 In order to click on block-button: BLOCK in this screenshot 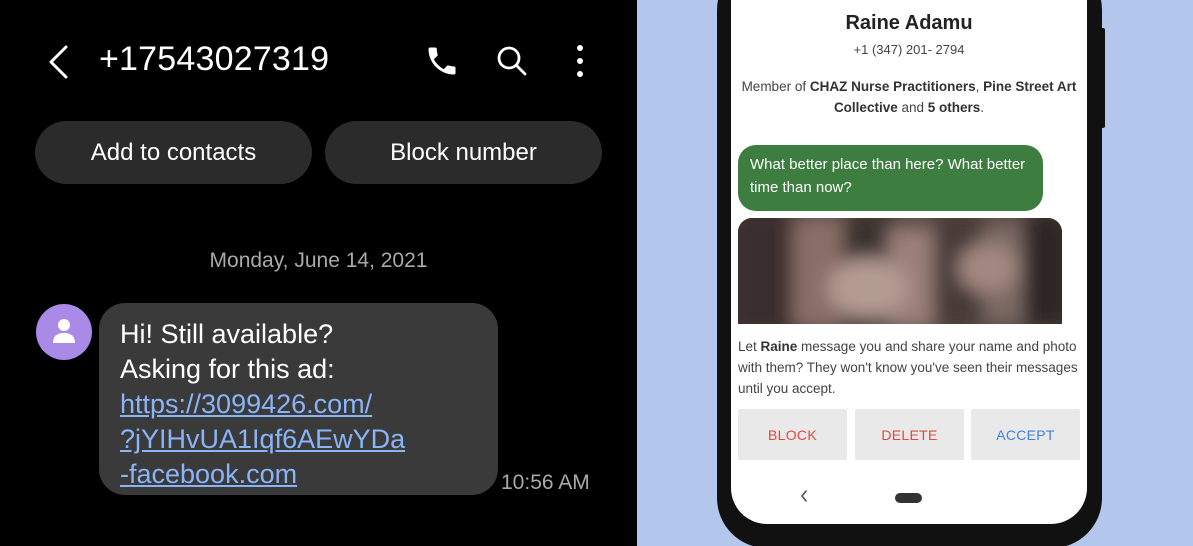, I will do `click(792, 434)`.